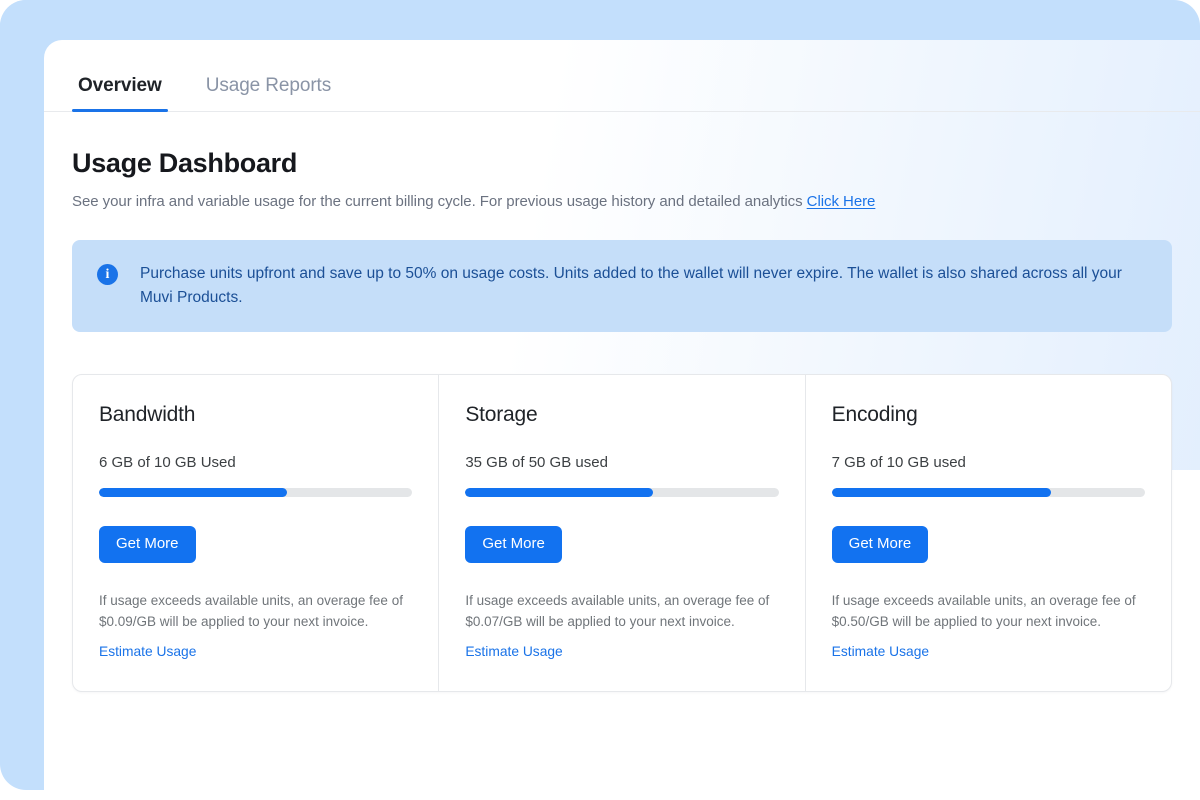 Image resolution: width=1200 pixels, height=800 pixels. What do you see at coordinates (167, 463) in the screenshot?
I see `card-usage-text: 6 GB of 10 GB Used` at bounding box center [167, 463].